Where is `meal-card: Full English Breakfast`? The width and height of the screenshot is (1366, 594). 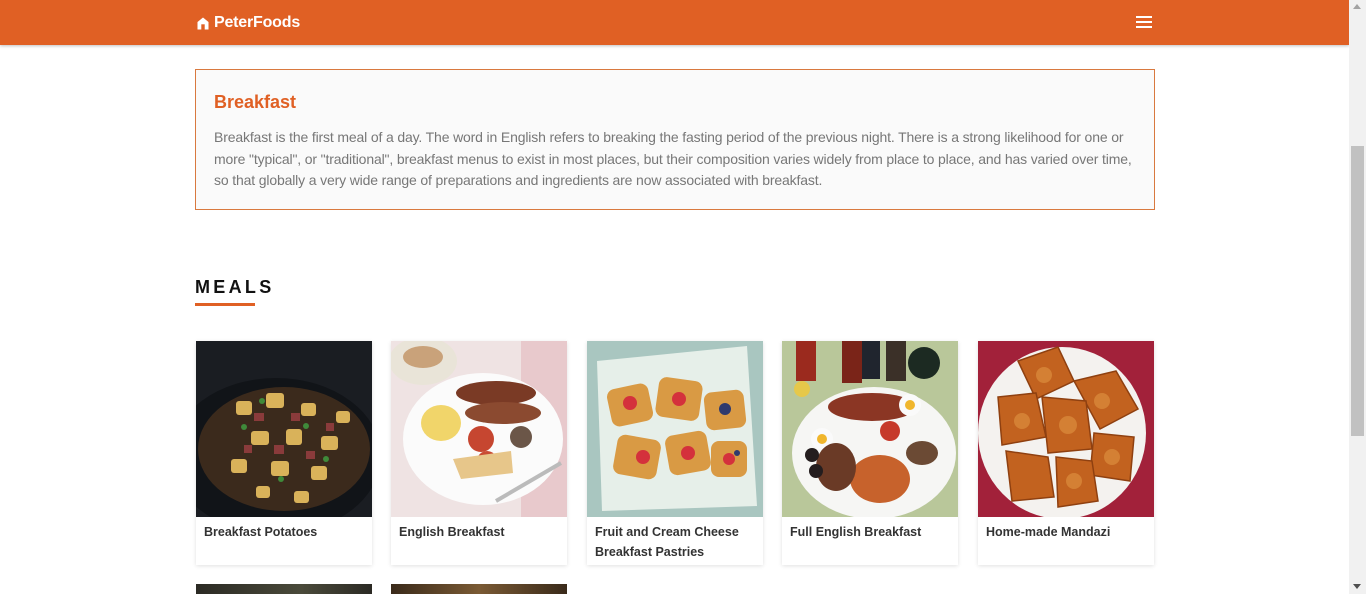 meal-card: Full English Breakfast is located at coordinates (870, 453).